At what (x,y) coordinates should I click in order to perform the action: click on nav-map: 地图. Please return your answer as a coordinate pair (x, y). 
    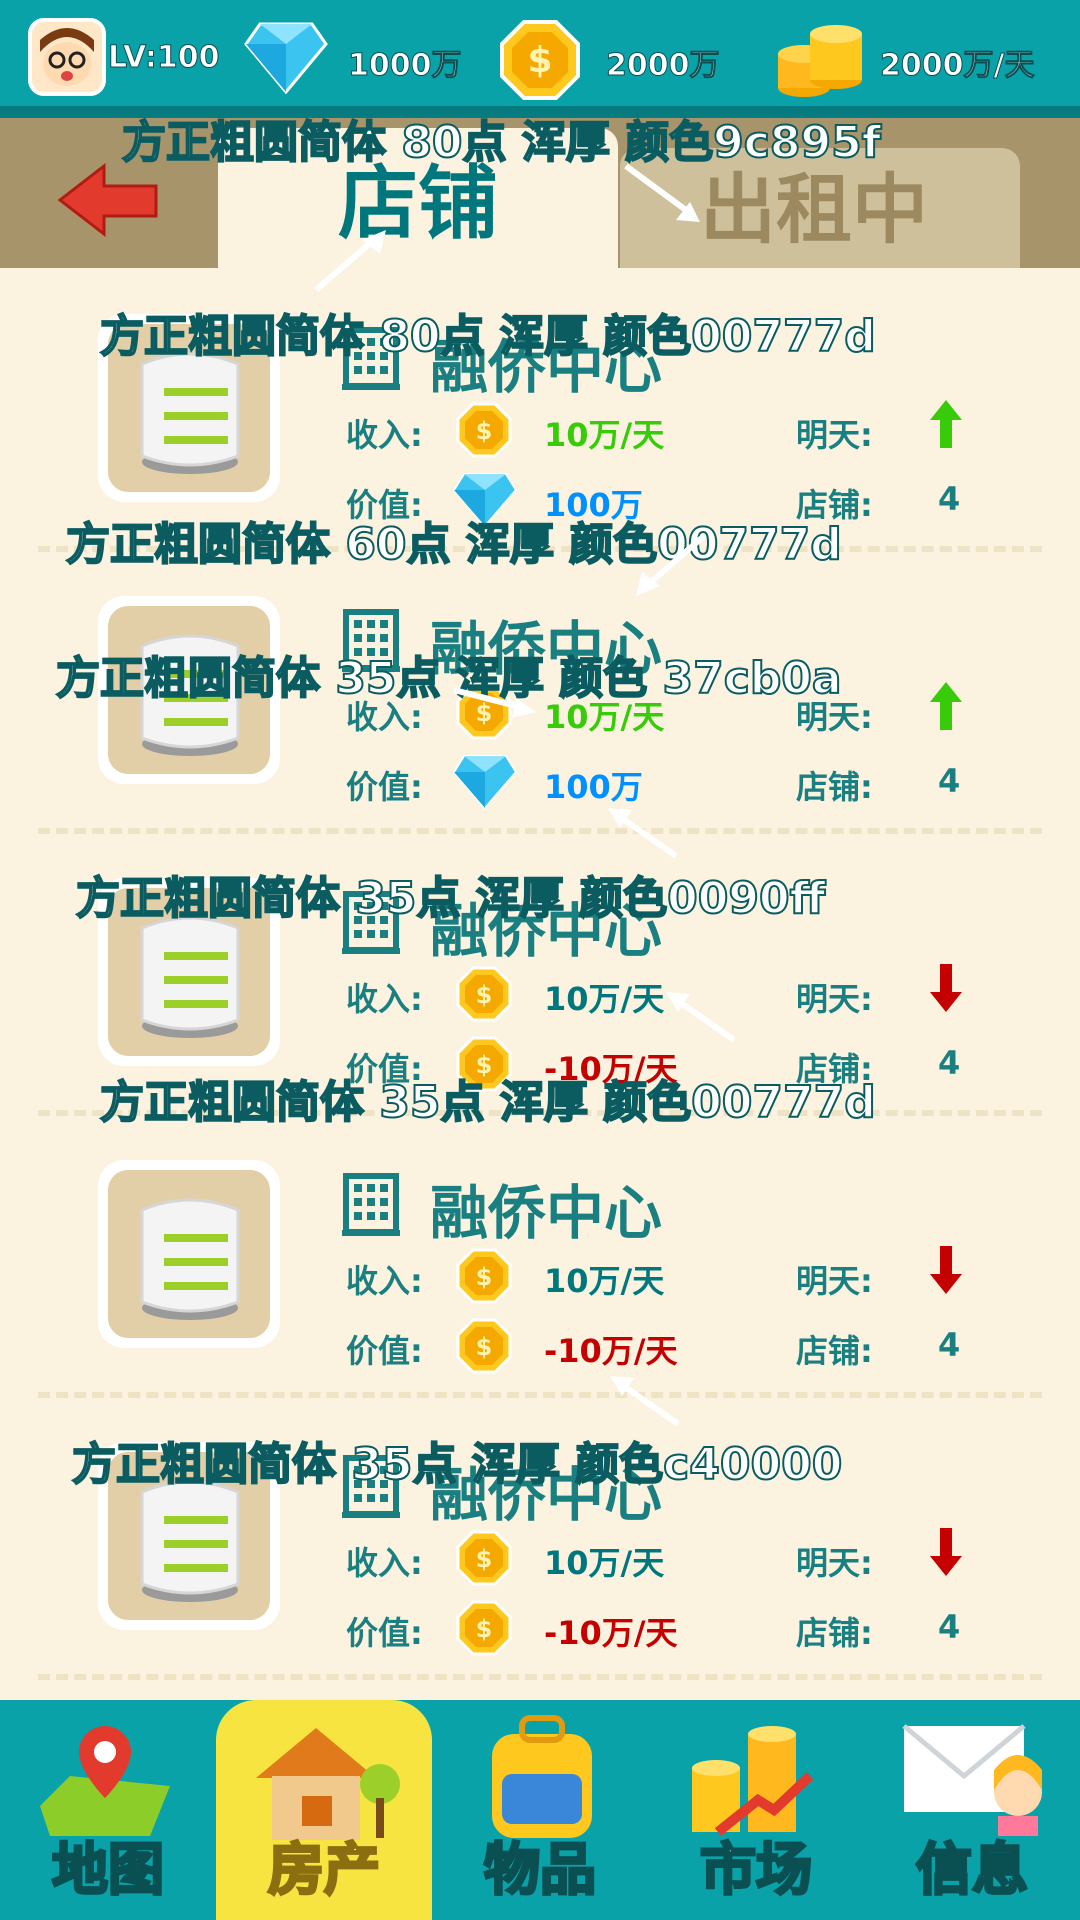
    Looking at the image, I should click on (108, 1810).